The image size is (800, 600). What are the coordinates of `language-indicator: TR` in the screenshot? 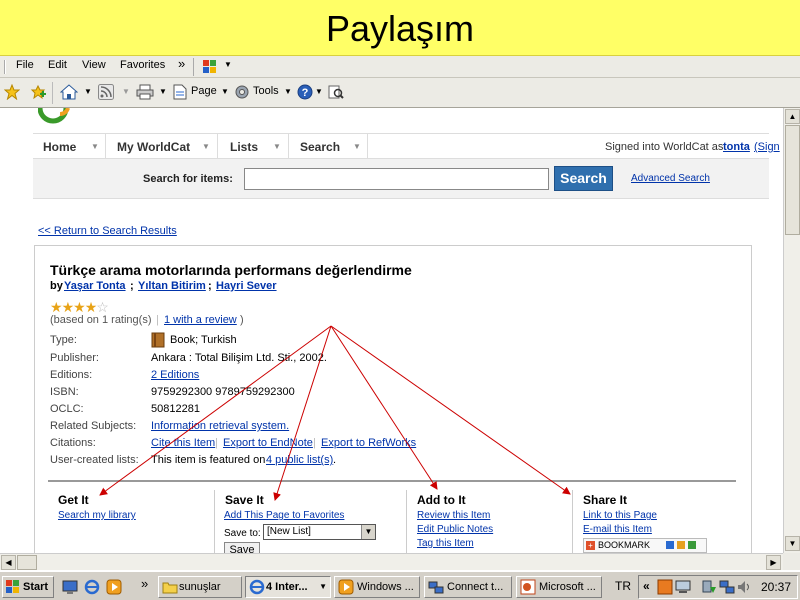 It's located at (623, 586).